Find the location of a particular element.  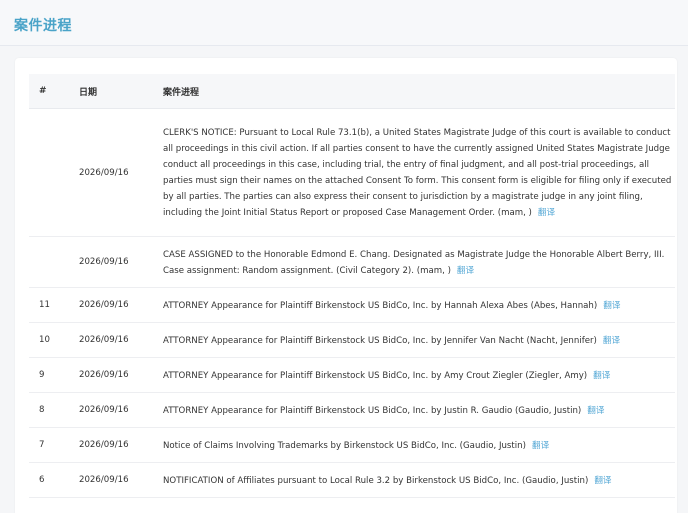

row-number: 9 is located at coordinates (54, 375).